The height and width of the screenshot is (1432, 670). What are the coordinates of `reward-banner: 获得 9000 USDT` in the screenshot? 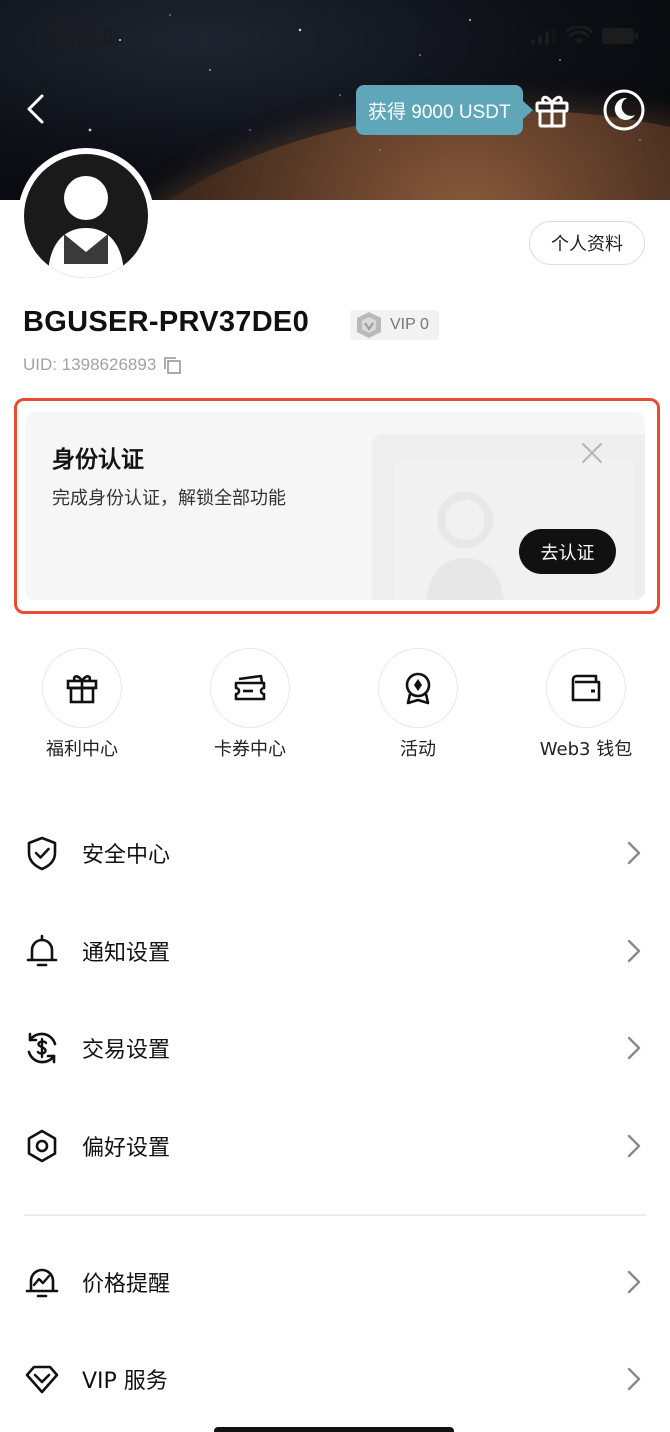 It's located at (444, 110).